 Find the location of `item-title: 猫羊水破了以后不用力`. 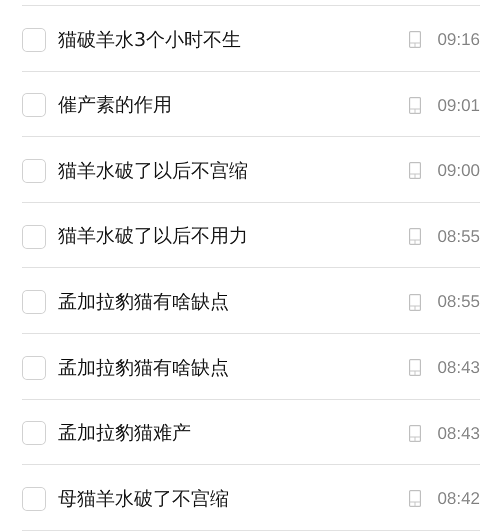

item-title: 猫羊水破了以后不用力 is located at coordinates (153, 237).